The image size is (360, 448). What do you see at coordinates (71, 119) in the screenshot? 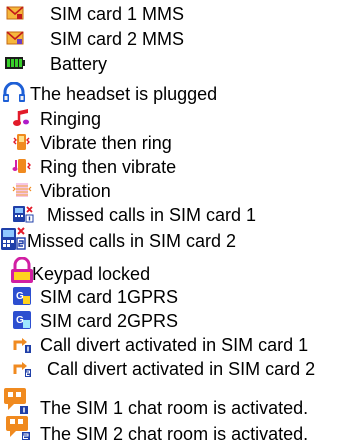
I see `legend-label: Ringing` at bounding box center [71, 119].